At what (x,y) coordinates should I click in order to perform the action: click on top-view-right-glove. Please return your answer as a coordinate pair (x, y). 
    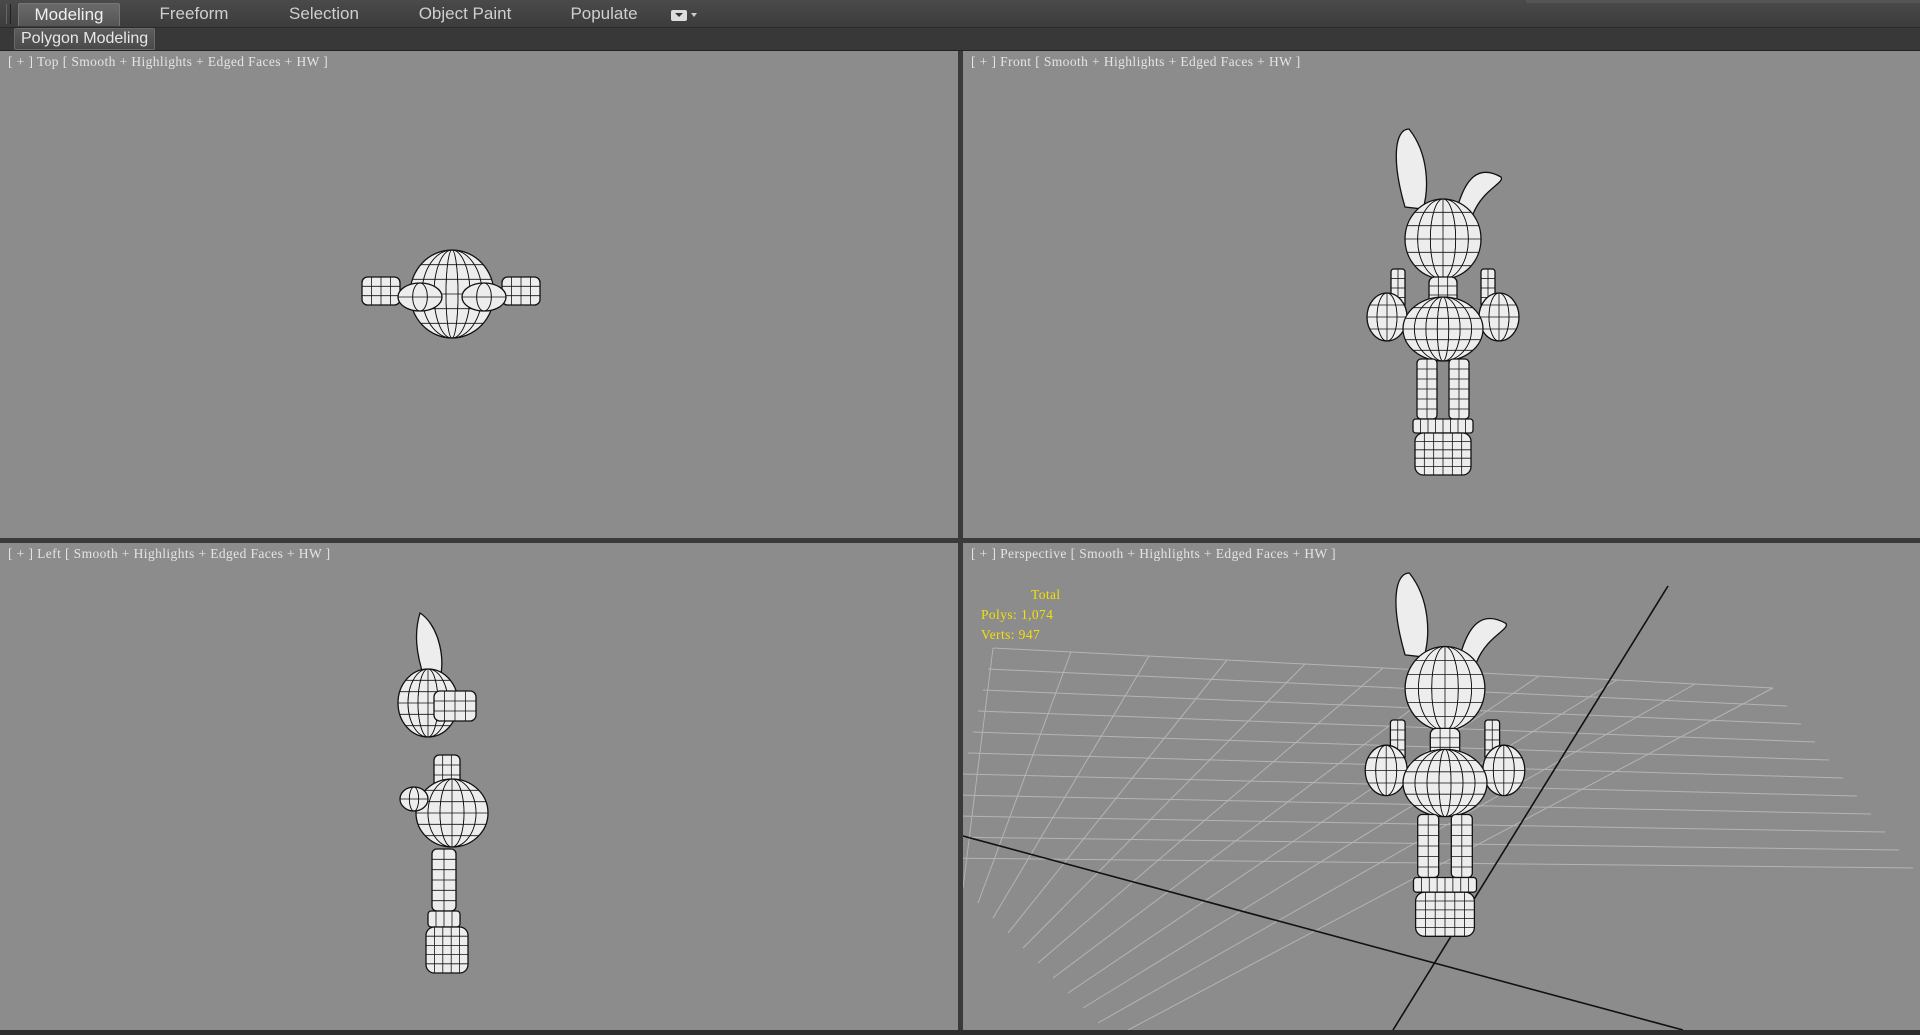
    Looking at the image, I should click on (521, 291).